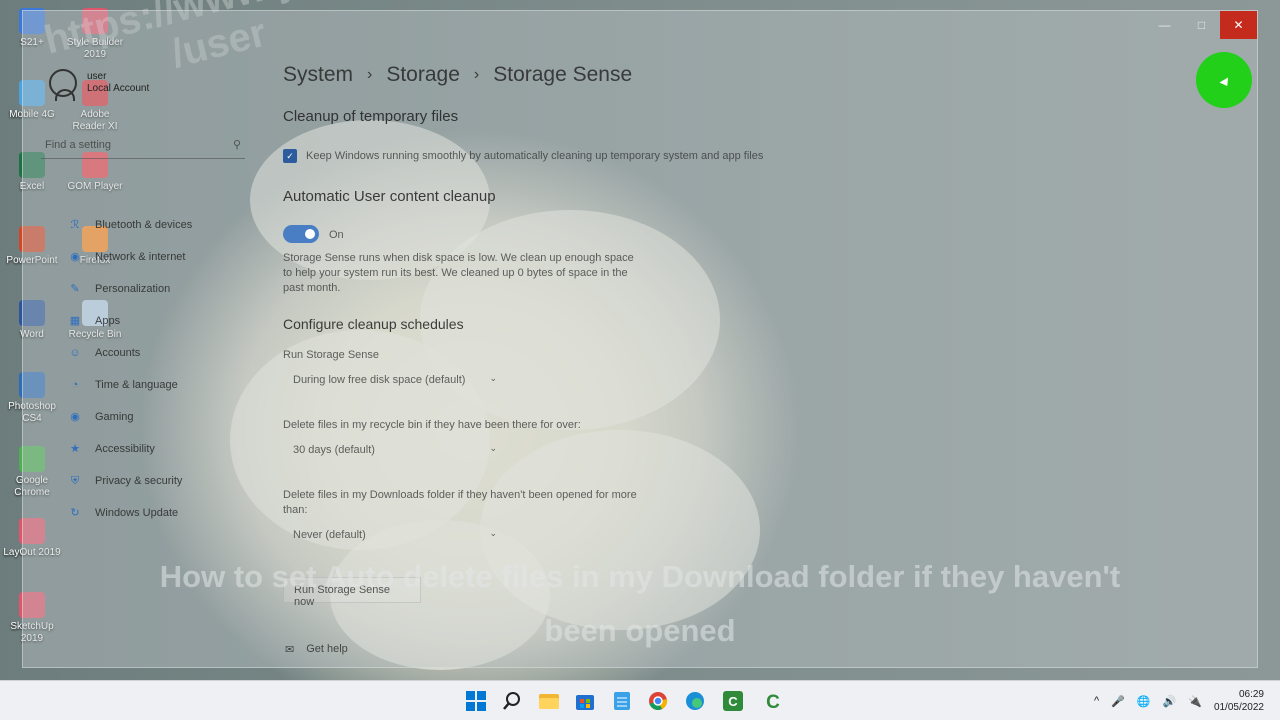 The width and height of the screenshot is (1280, 720). I want to click on toggle-state-label: On, so click(336, 235).